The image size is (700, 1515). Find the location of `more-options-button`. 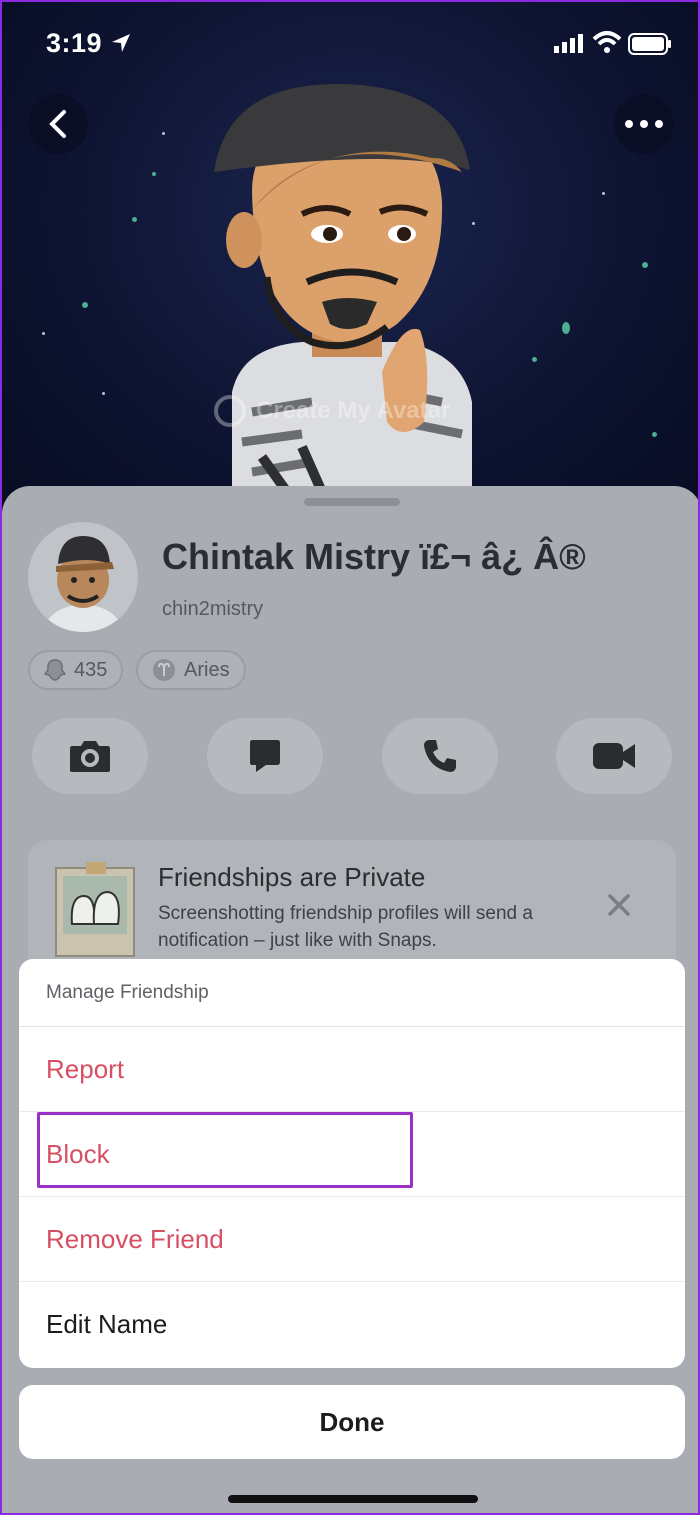

more-options-button is located at coordinates (644, 124).